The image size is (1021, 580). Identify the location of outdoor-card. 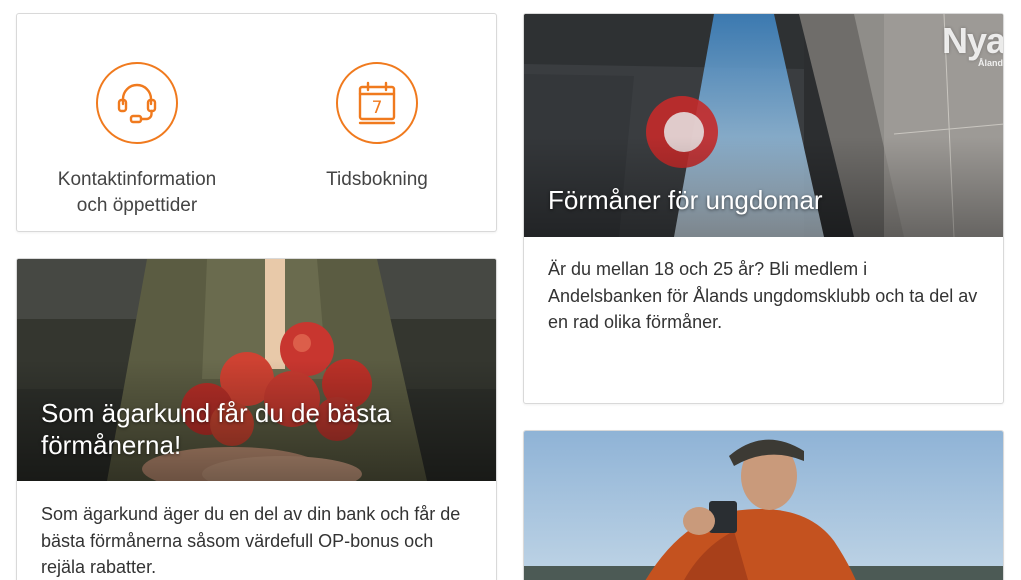
(763, 505).